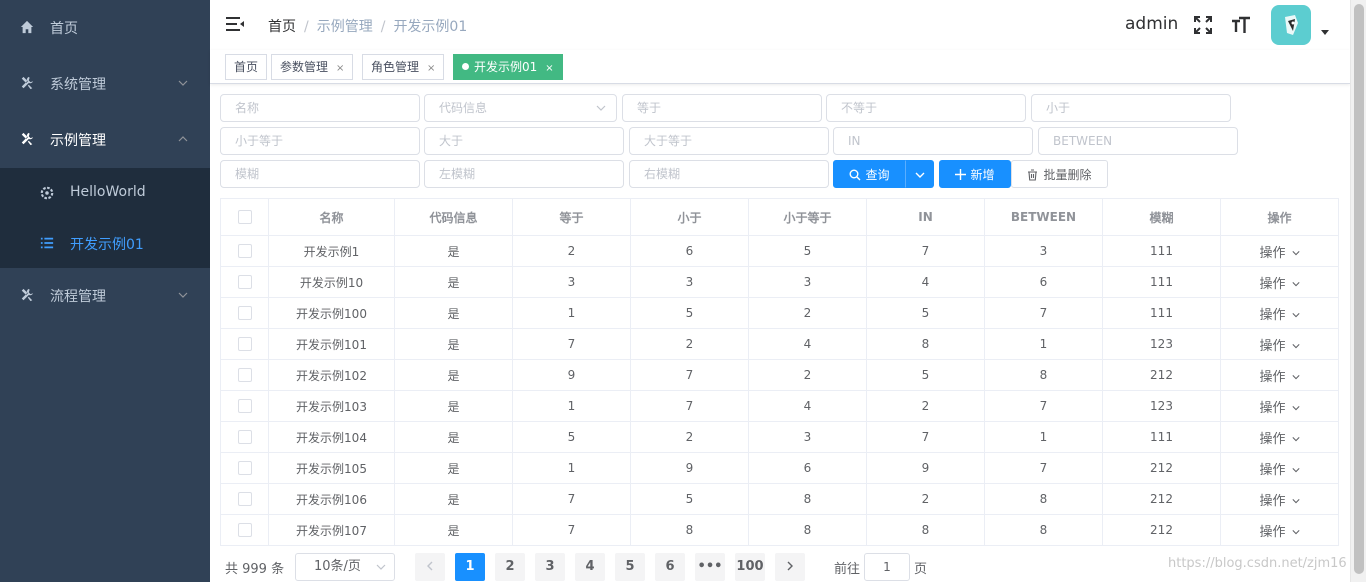  I want to click on gt-input, so click(524, 141).